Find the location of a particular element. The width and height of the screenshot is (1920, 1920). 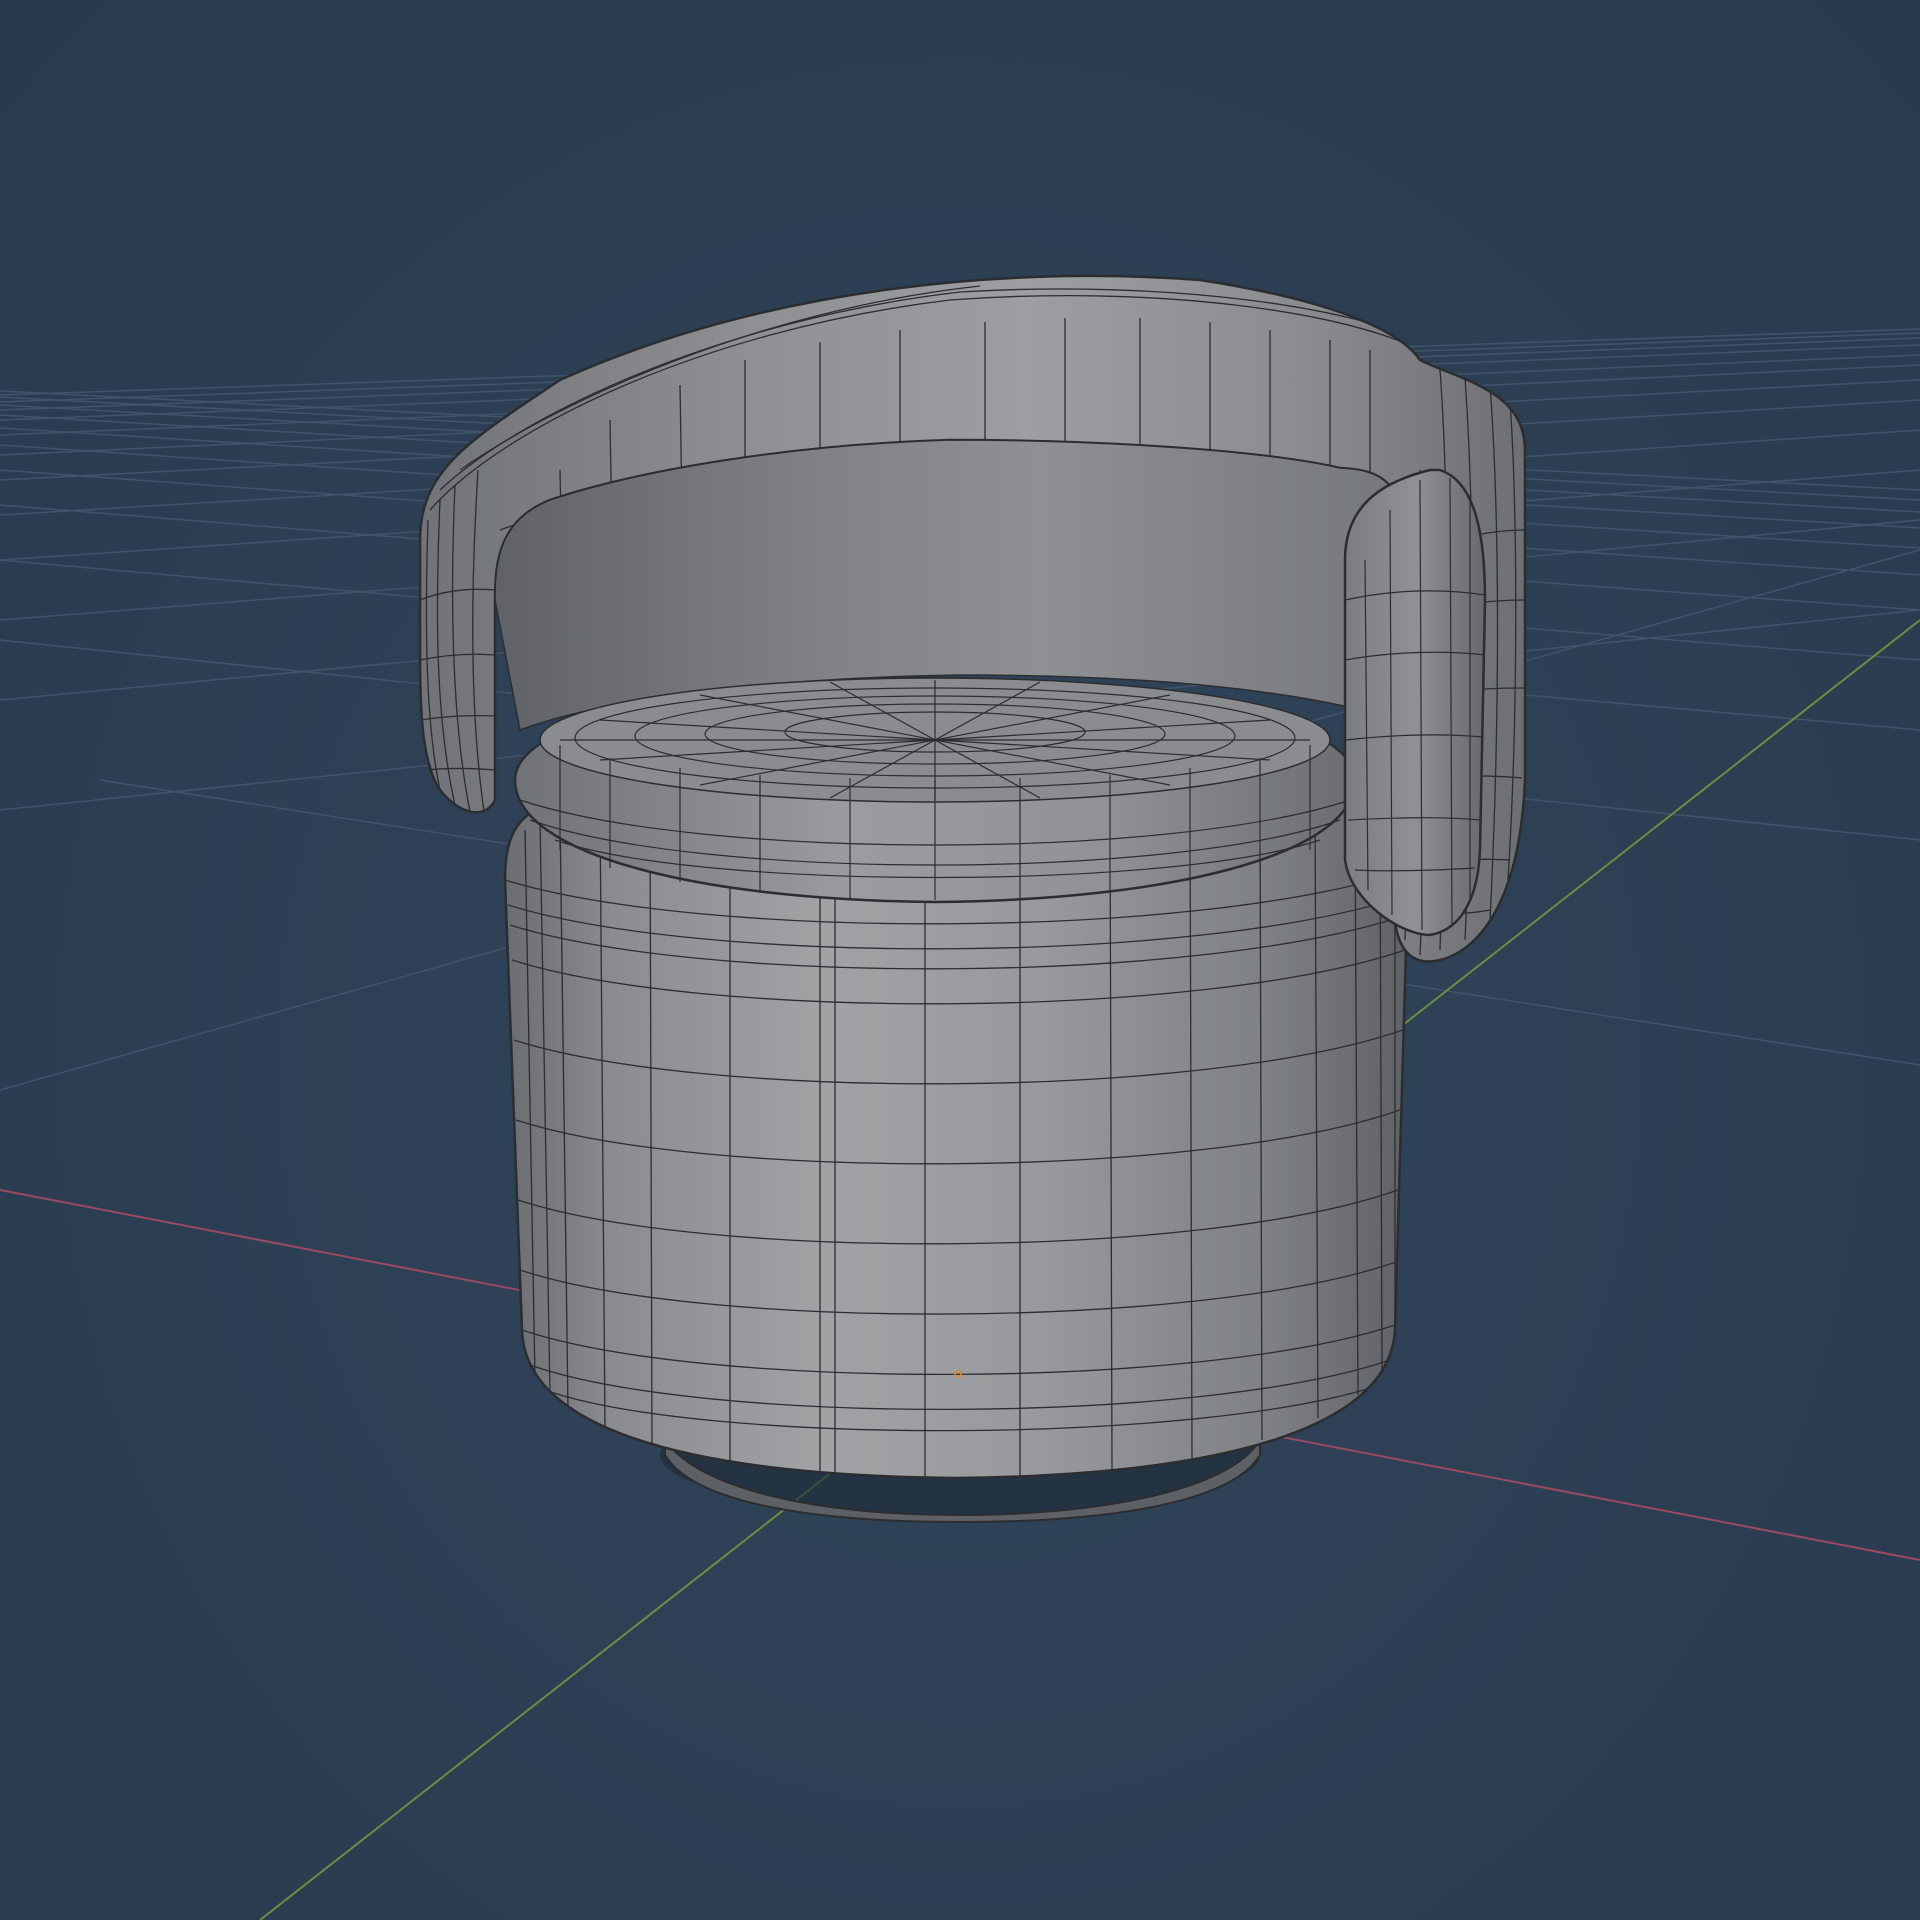

chair-right-arm is located at coordinates (1415, 702).